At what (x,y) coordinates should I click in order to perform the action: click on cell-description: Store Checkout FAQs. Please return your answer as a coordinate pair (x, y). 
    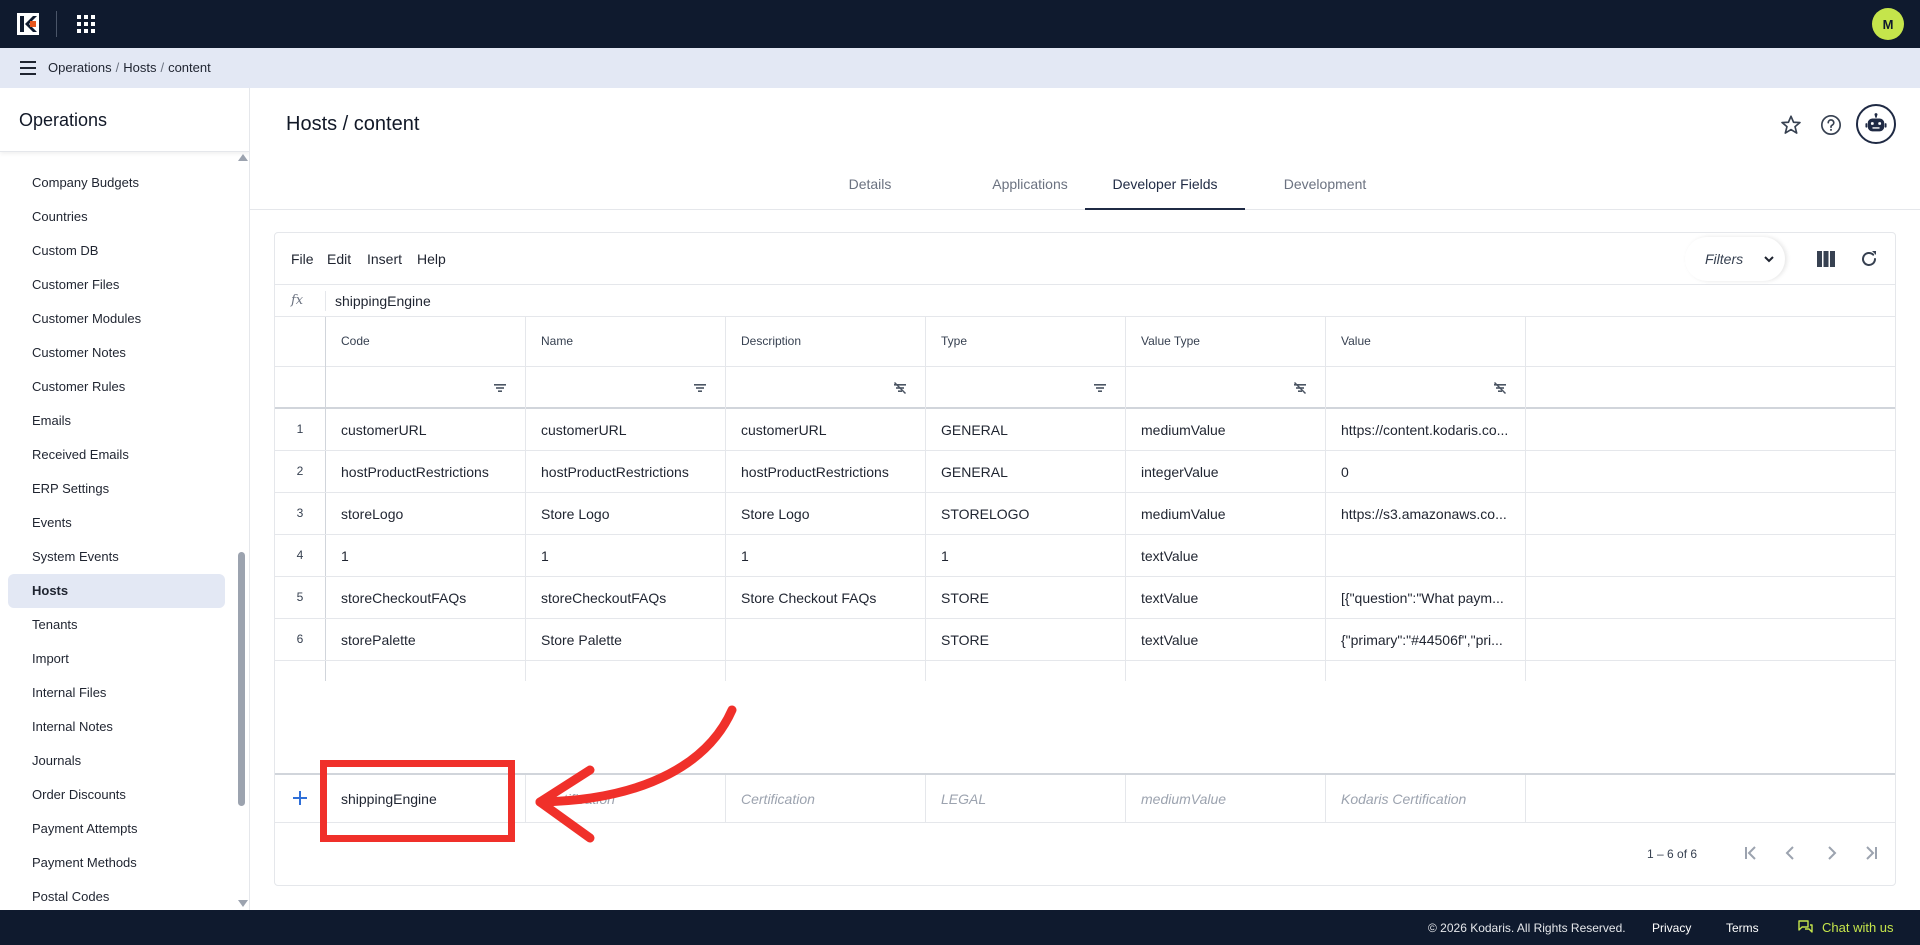
    Looking at the image, I should click on (808, 598).